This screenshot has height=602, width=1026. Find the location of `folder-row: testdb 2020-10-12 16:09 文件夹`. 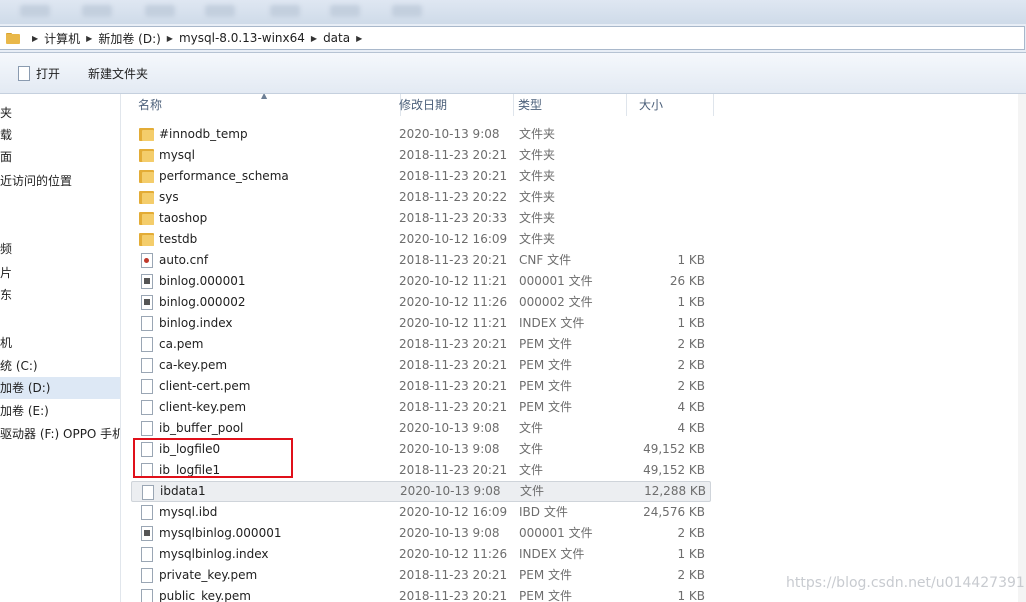

folder-row: testdb 2020-10-12 16:09 文件夹 is located at coordinates (420, 239).